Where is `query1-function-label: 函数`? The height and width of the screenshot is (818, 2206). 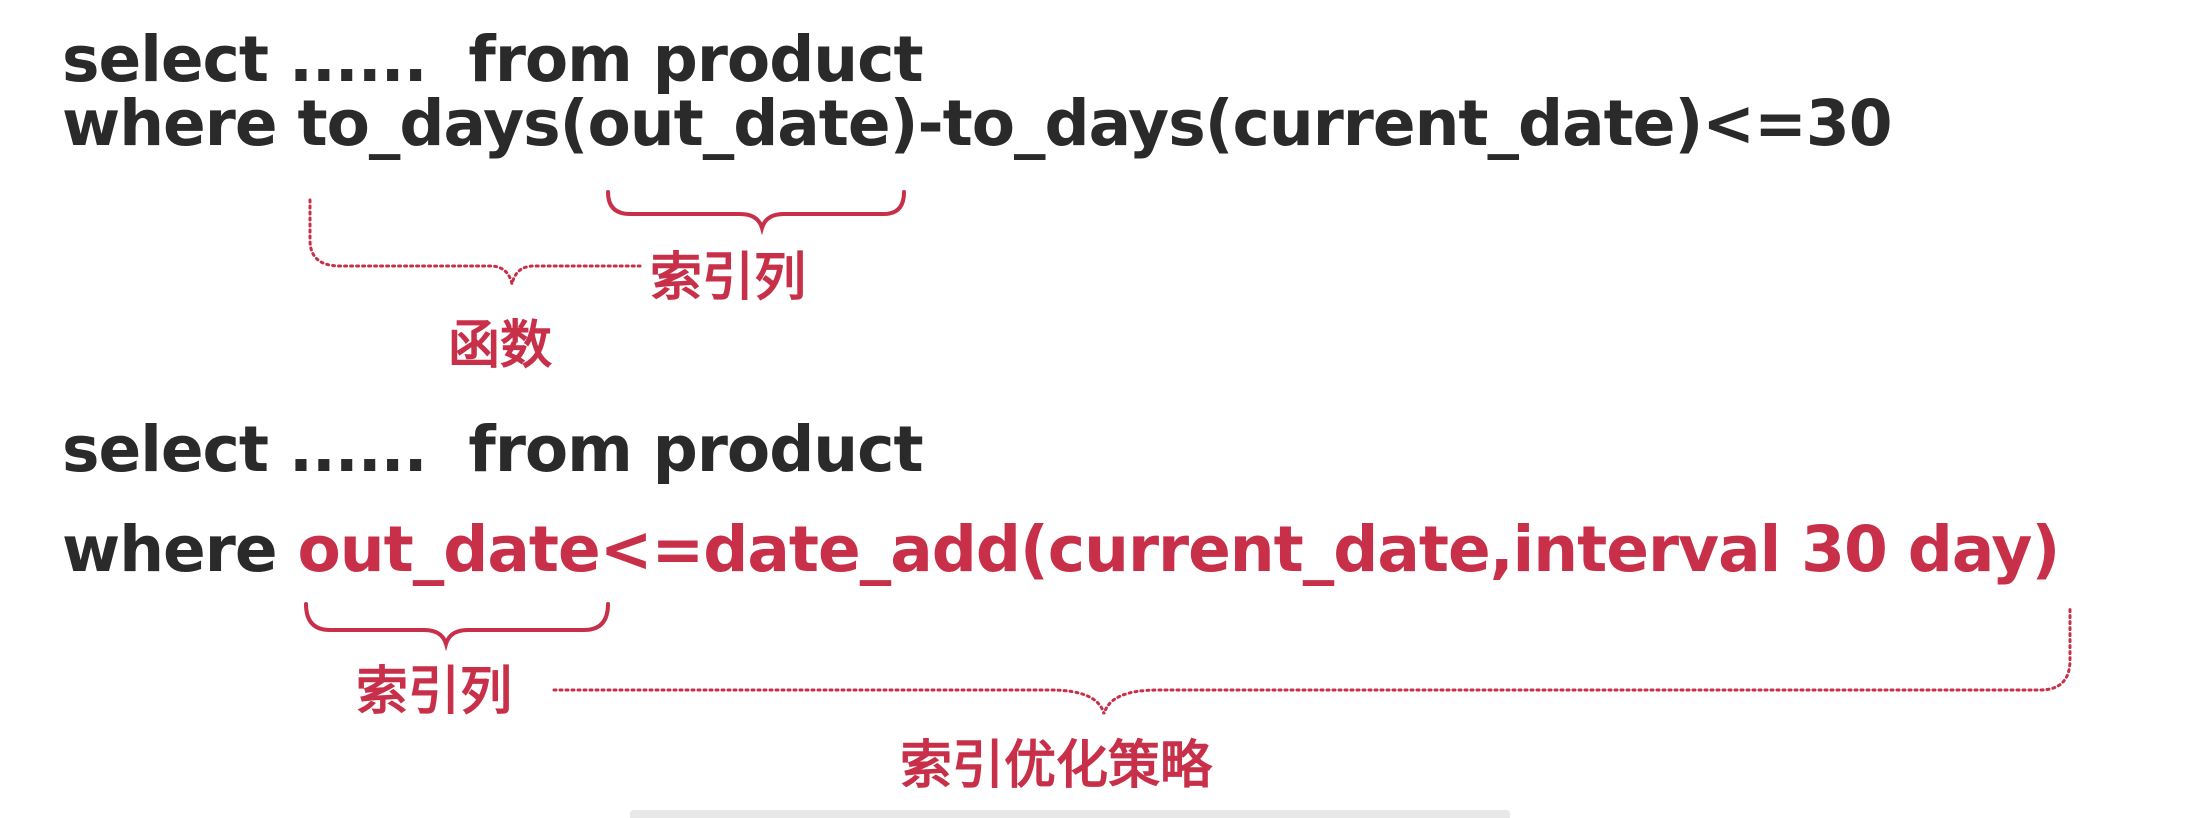
query1-function-label: 函数 is located at coordinates (500, 346).